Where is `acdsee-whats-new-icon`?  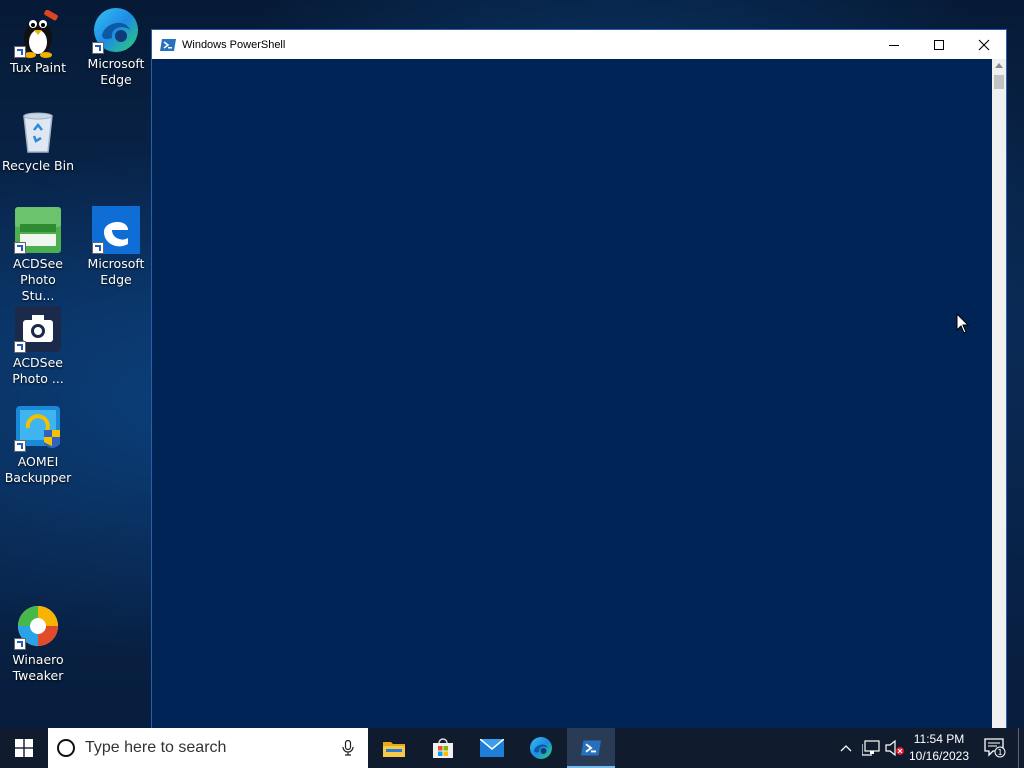
acdsee-whats-new-icon is located at coordinates (38, 230).